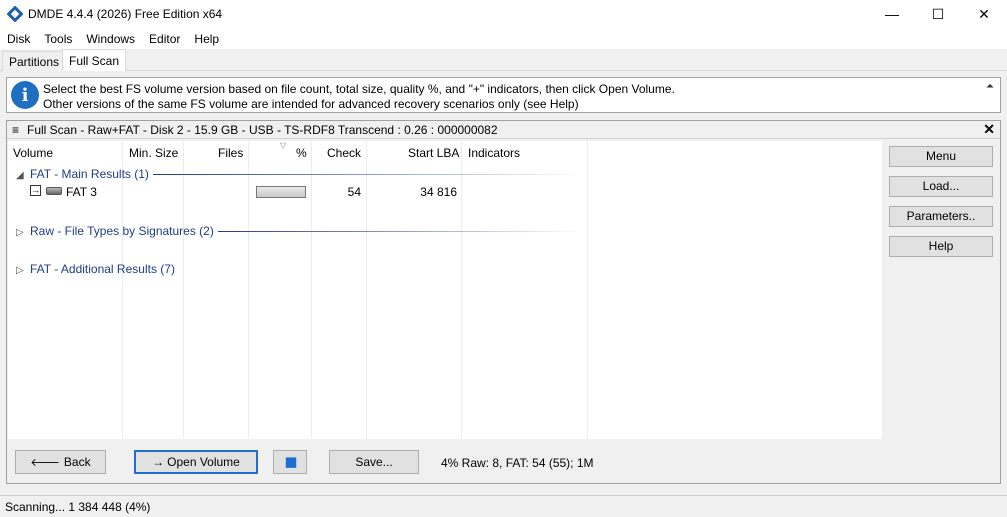  I want to click on volume-name: FAT 3, so click(81, 192).